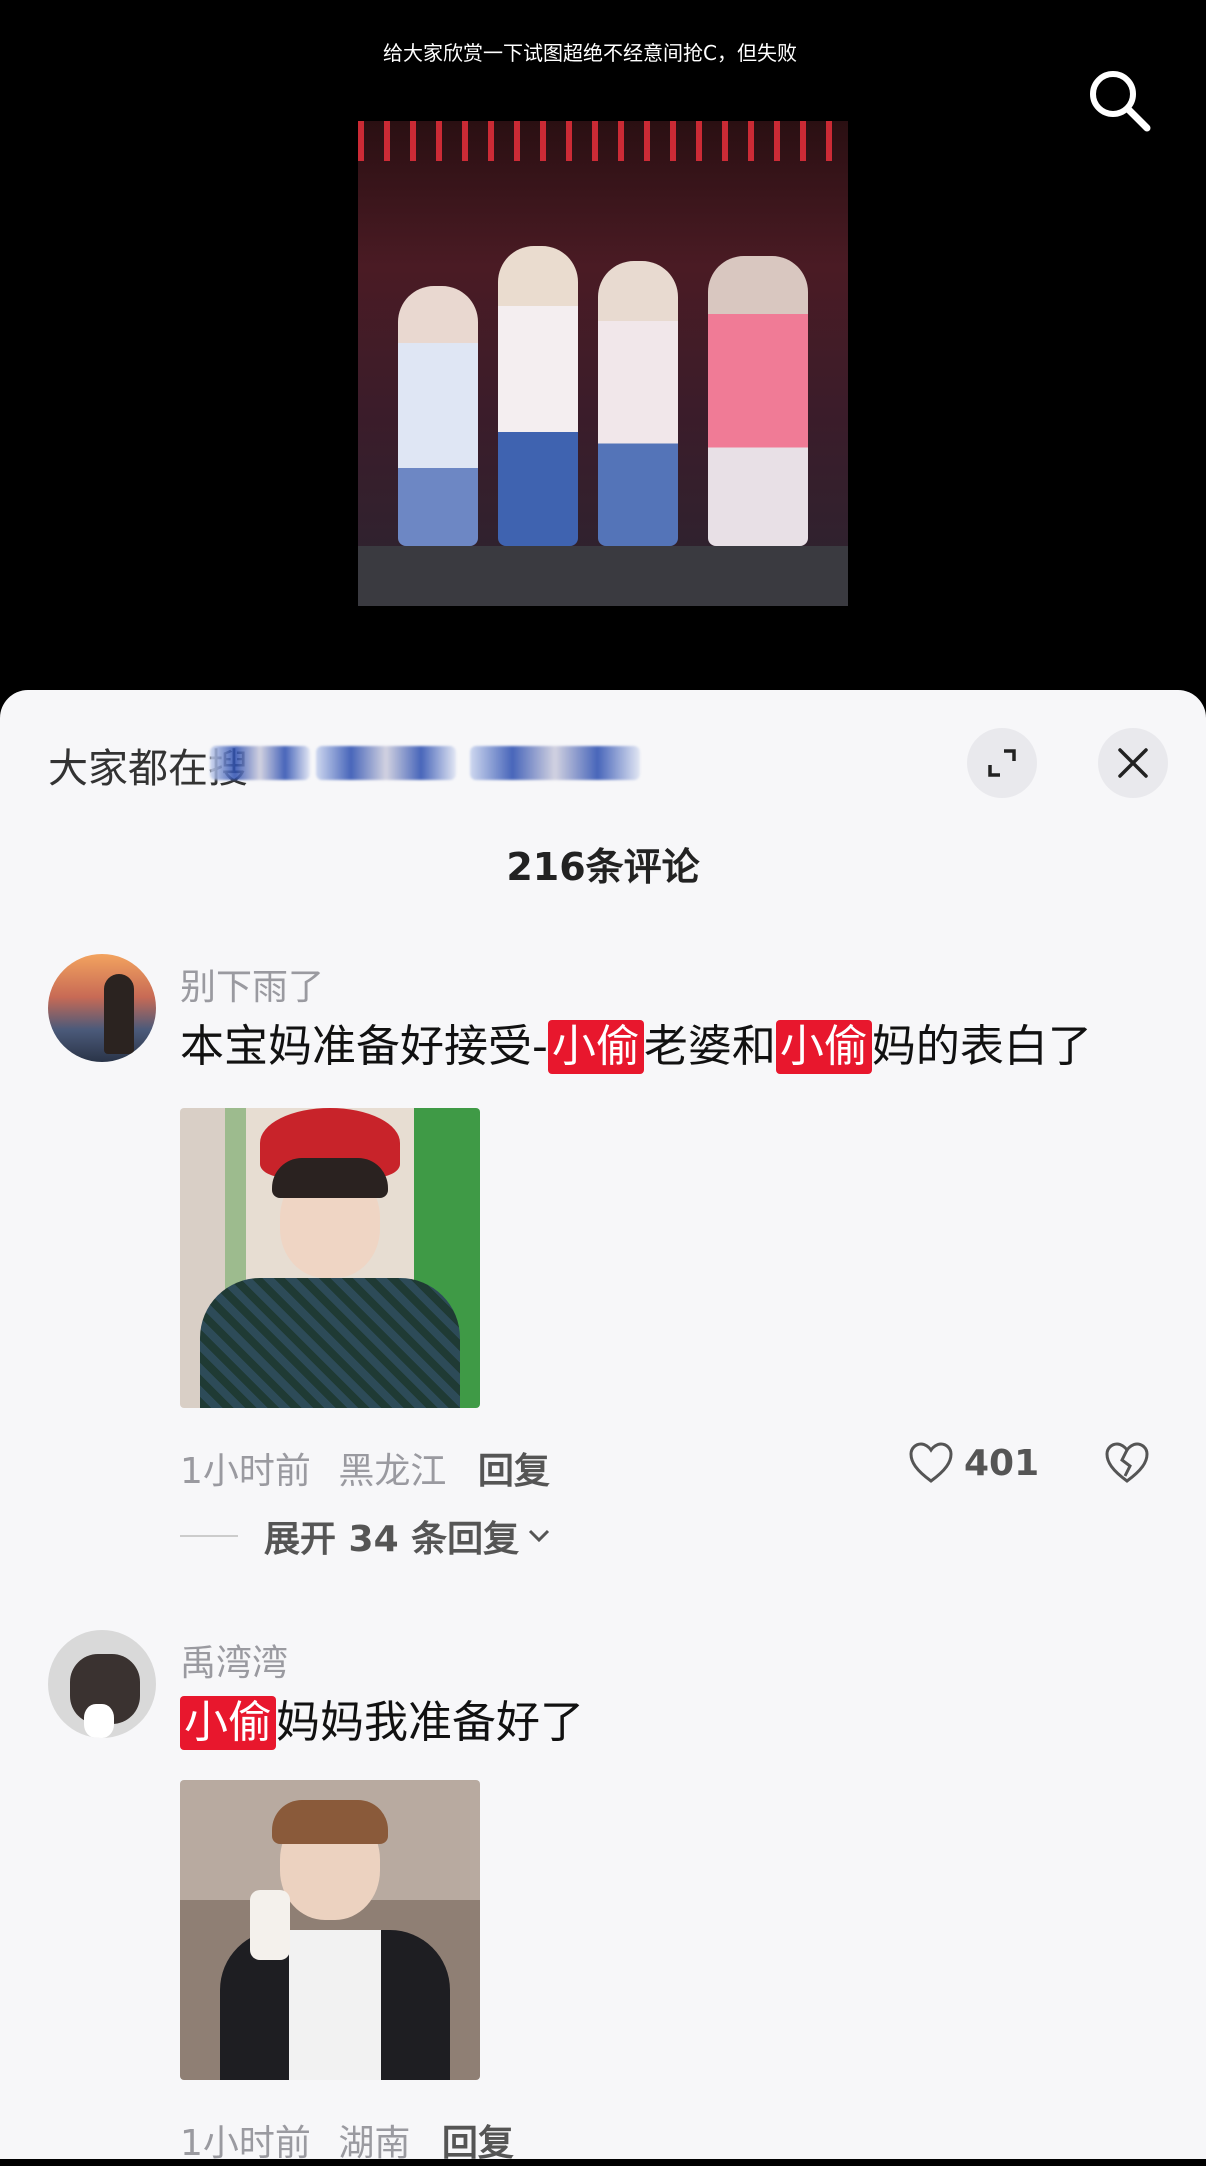 This screenshot has width=1206, height=2166. What do you see at coordinates (590, 53) in the screenshot?
I see `video-caption: 给大家欣赏一下试图超绝不经意间抢C，但失败` at bounding box center [590, 53].